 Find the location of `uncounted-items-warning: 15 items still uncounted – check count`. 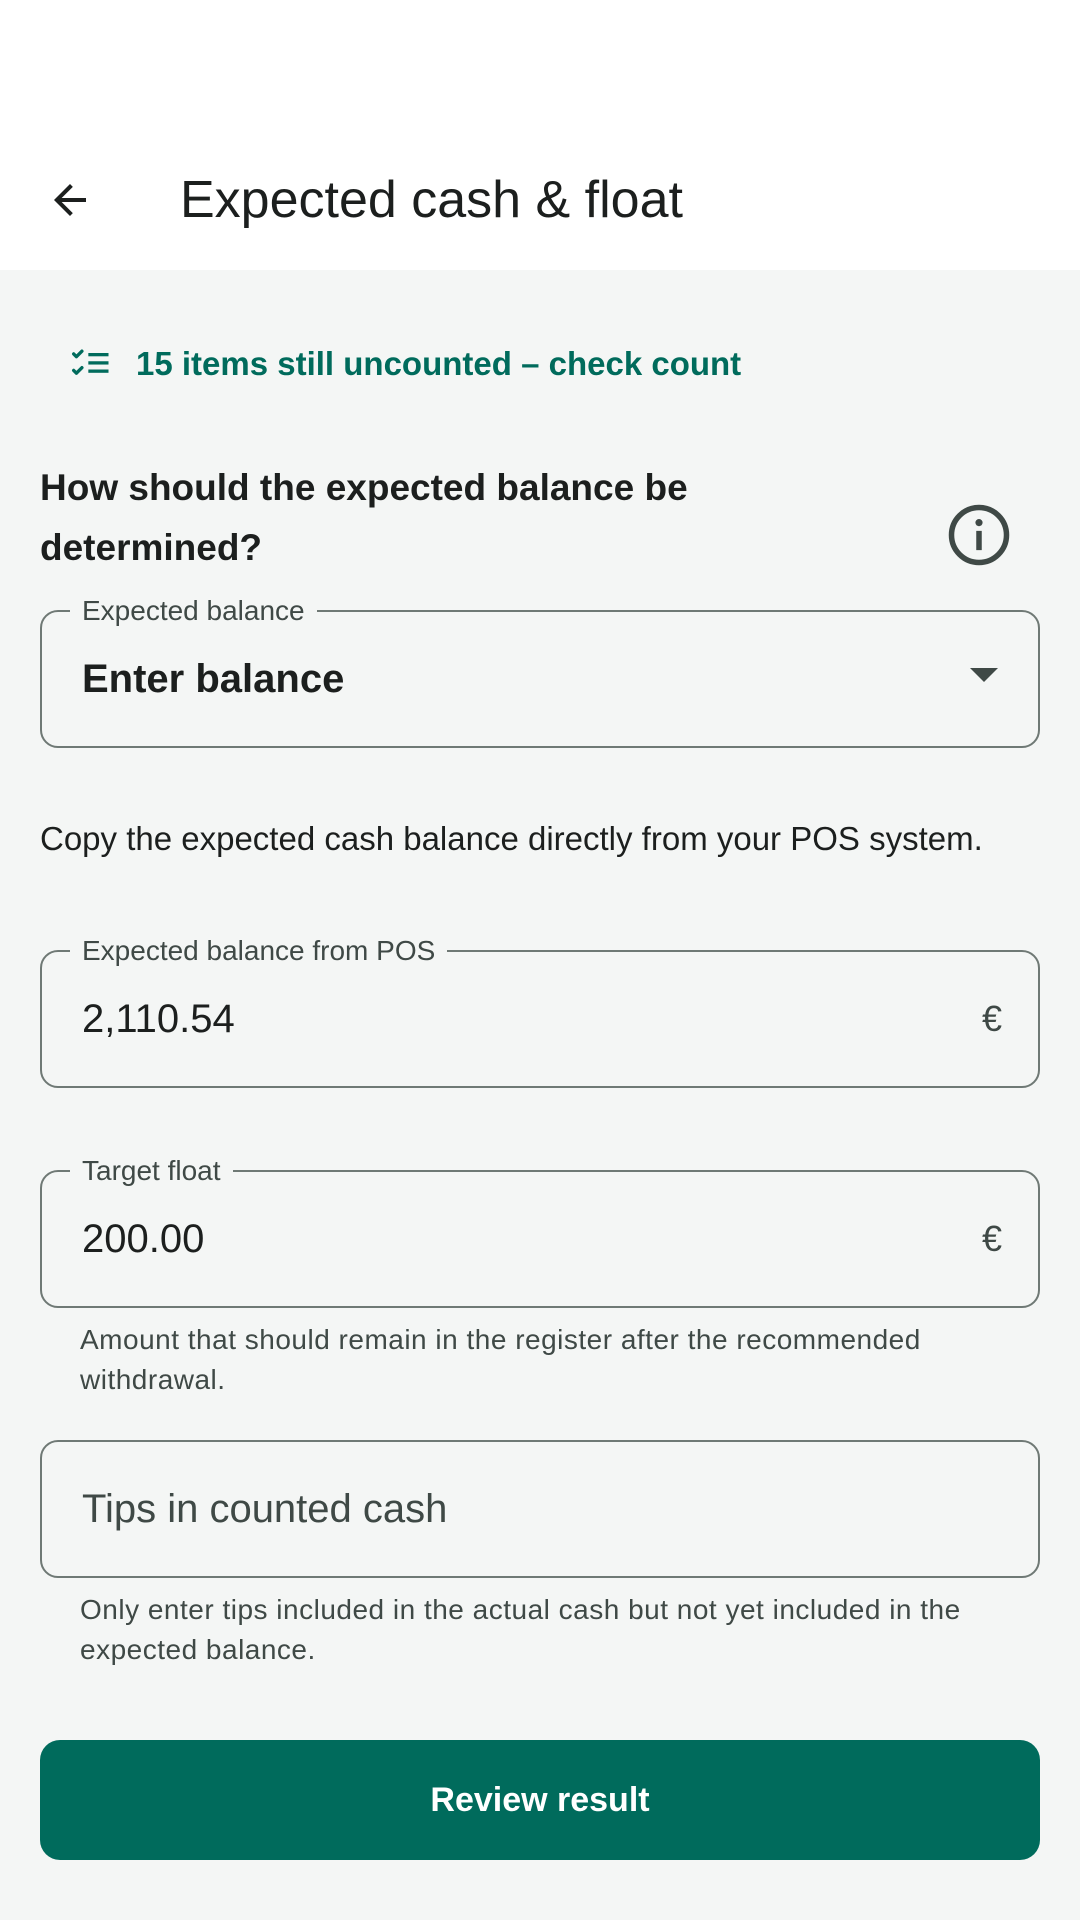

uncounted-items-warning: 15 items still uncounted – check count is located at coordinates (405, 364).